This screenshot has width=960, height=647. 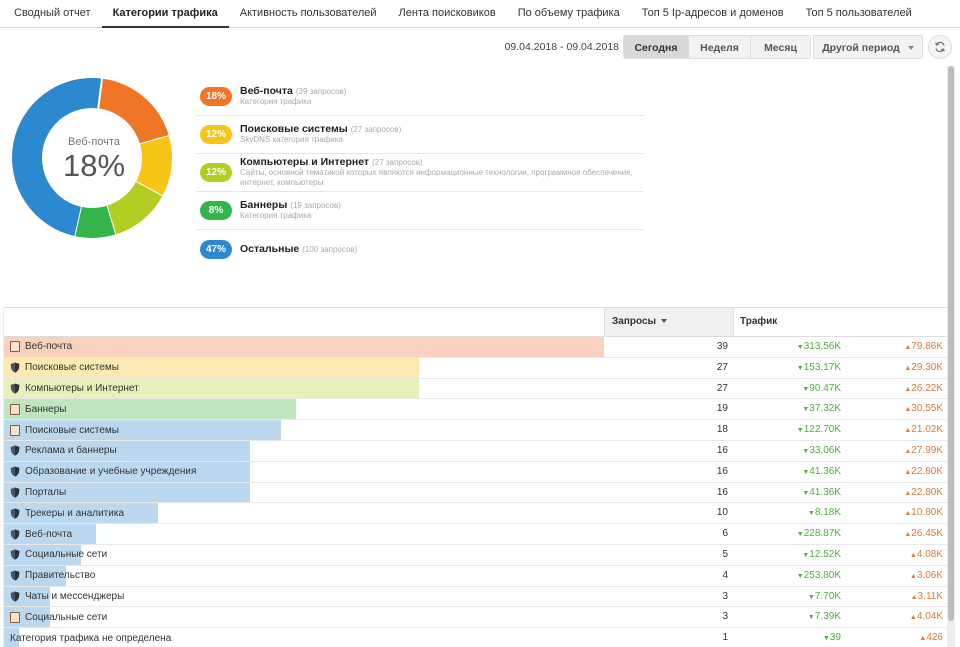 I want to click on legend-text: Остальные (100 запросов), so click(x=299, y=249).